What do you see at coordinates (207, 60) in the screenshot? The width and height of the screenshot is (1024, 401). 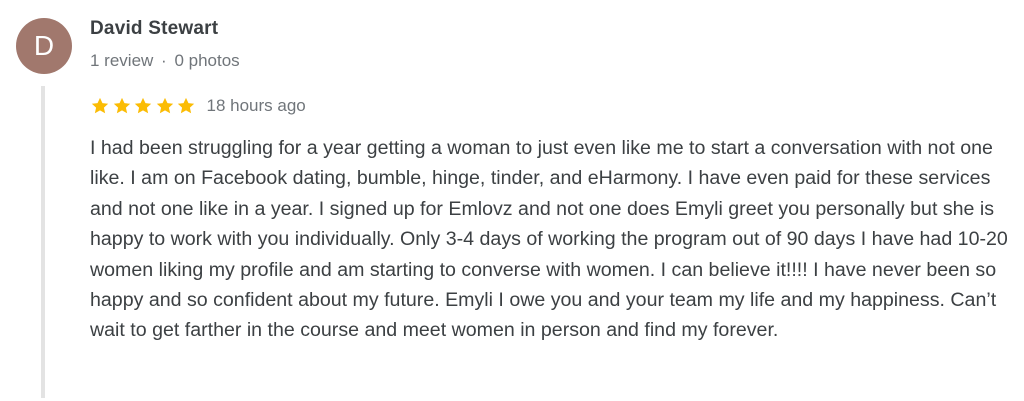 I see `photo-count: 0 photos` at bounding box center [207, 60].